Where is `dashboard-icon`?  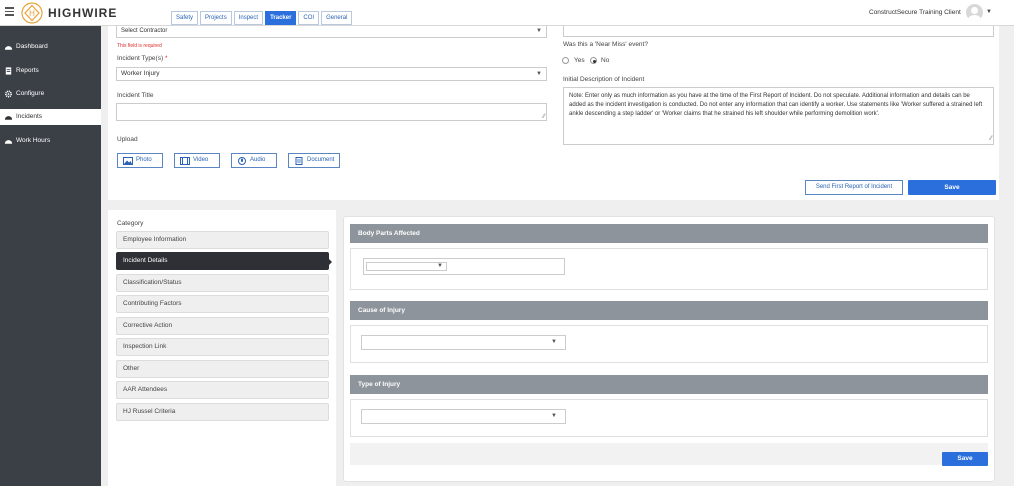 dashboard-icon is located at coordinates (8, 48).